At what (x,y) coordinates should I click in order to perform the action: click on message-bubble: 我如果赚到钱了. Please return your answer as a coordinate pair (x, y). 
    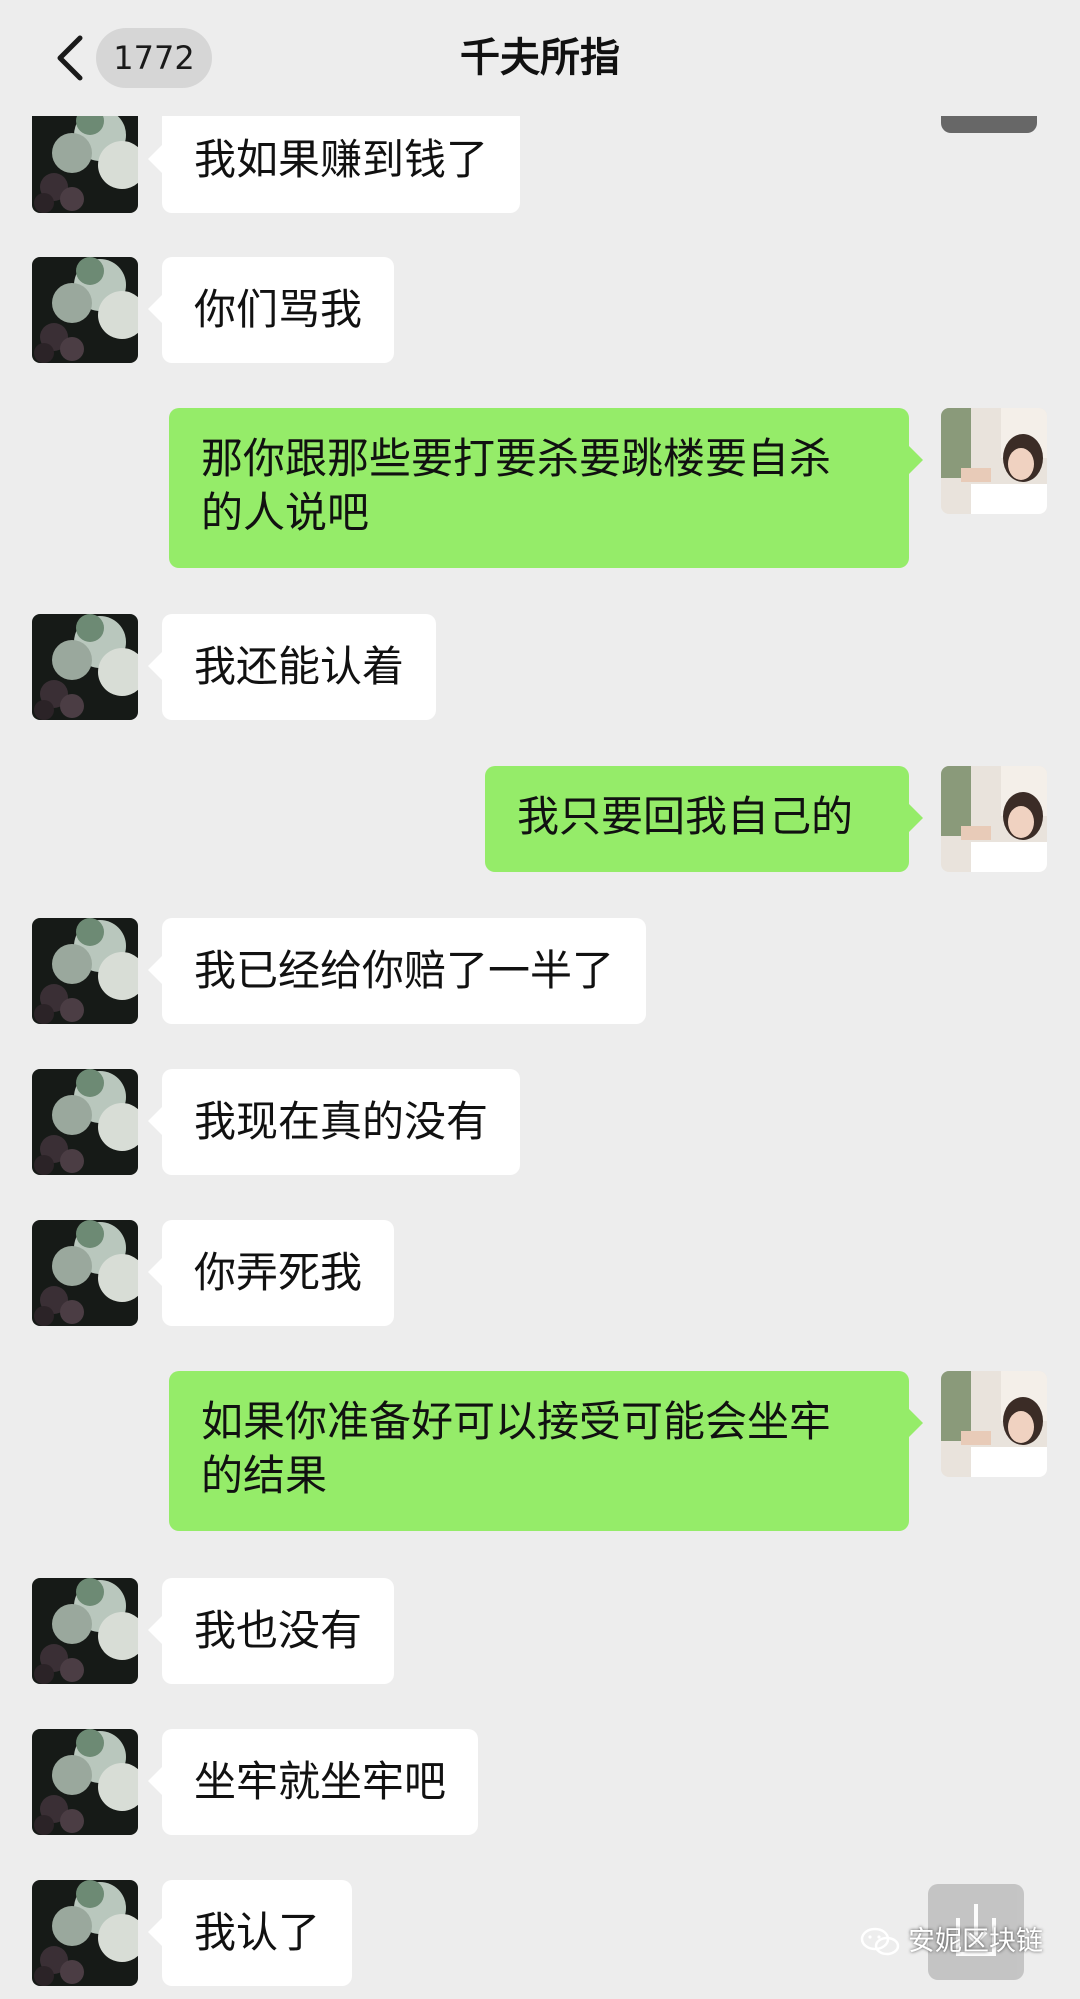
    Looking at the image, I should click on (334, 160).